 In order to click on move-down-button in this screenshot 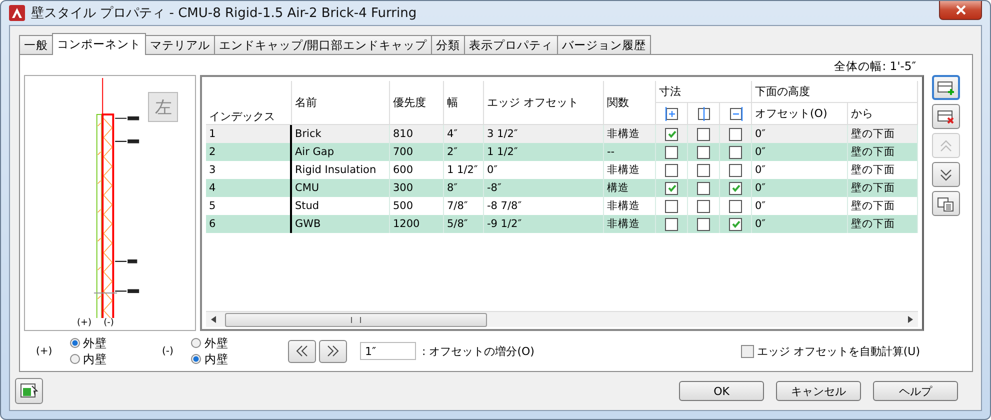, I will do `click(946, 174)`.